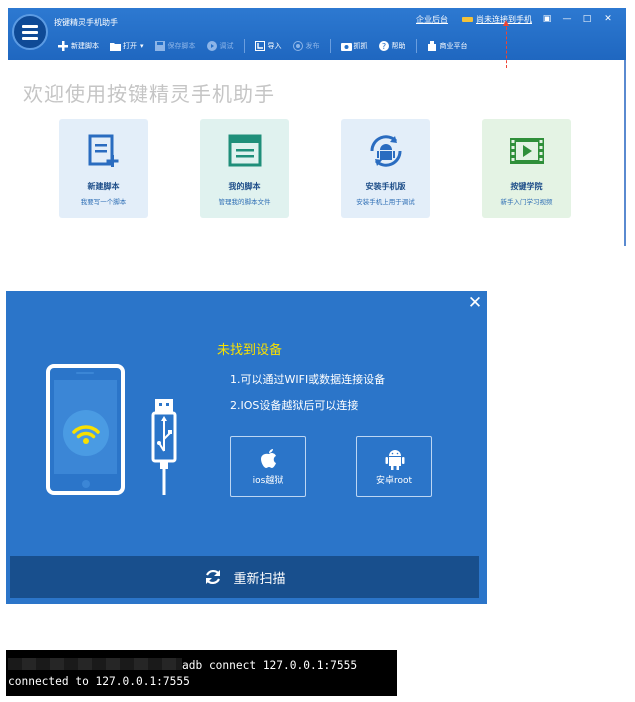 Image resolution: width=635 pixels, height=702 pixels. Describe the element at coordinates (99, 681) in the screenshot. I see `terminal-result: connected to 127.0.0.1:7555` at that location.